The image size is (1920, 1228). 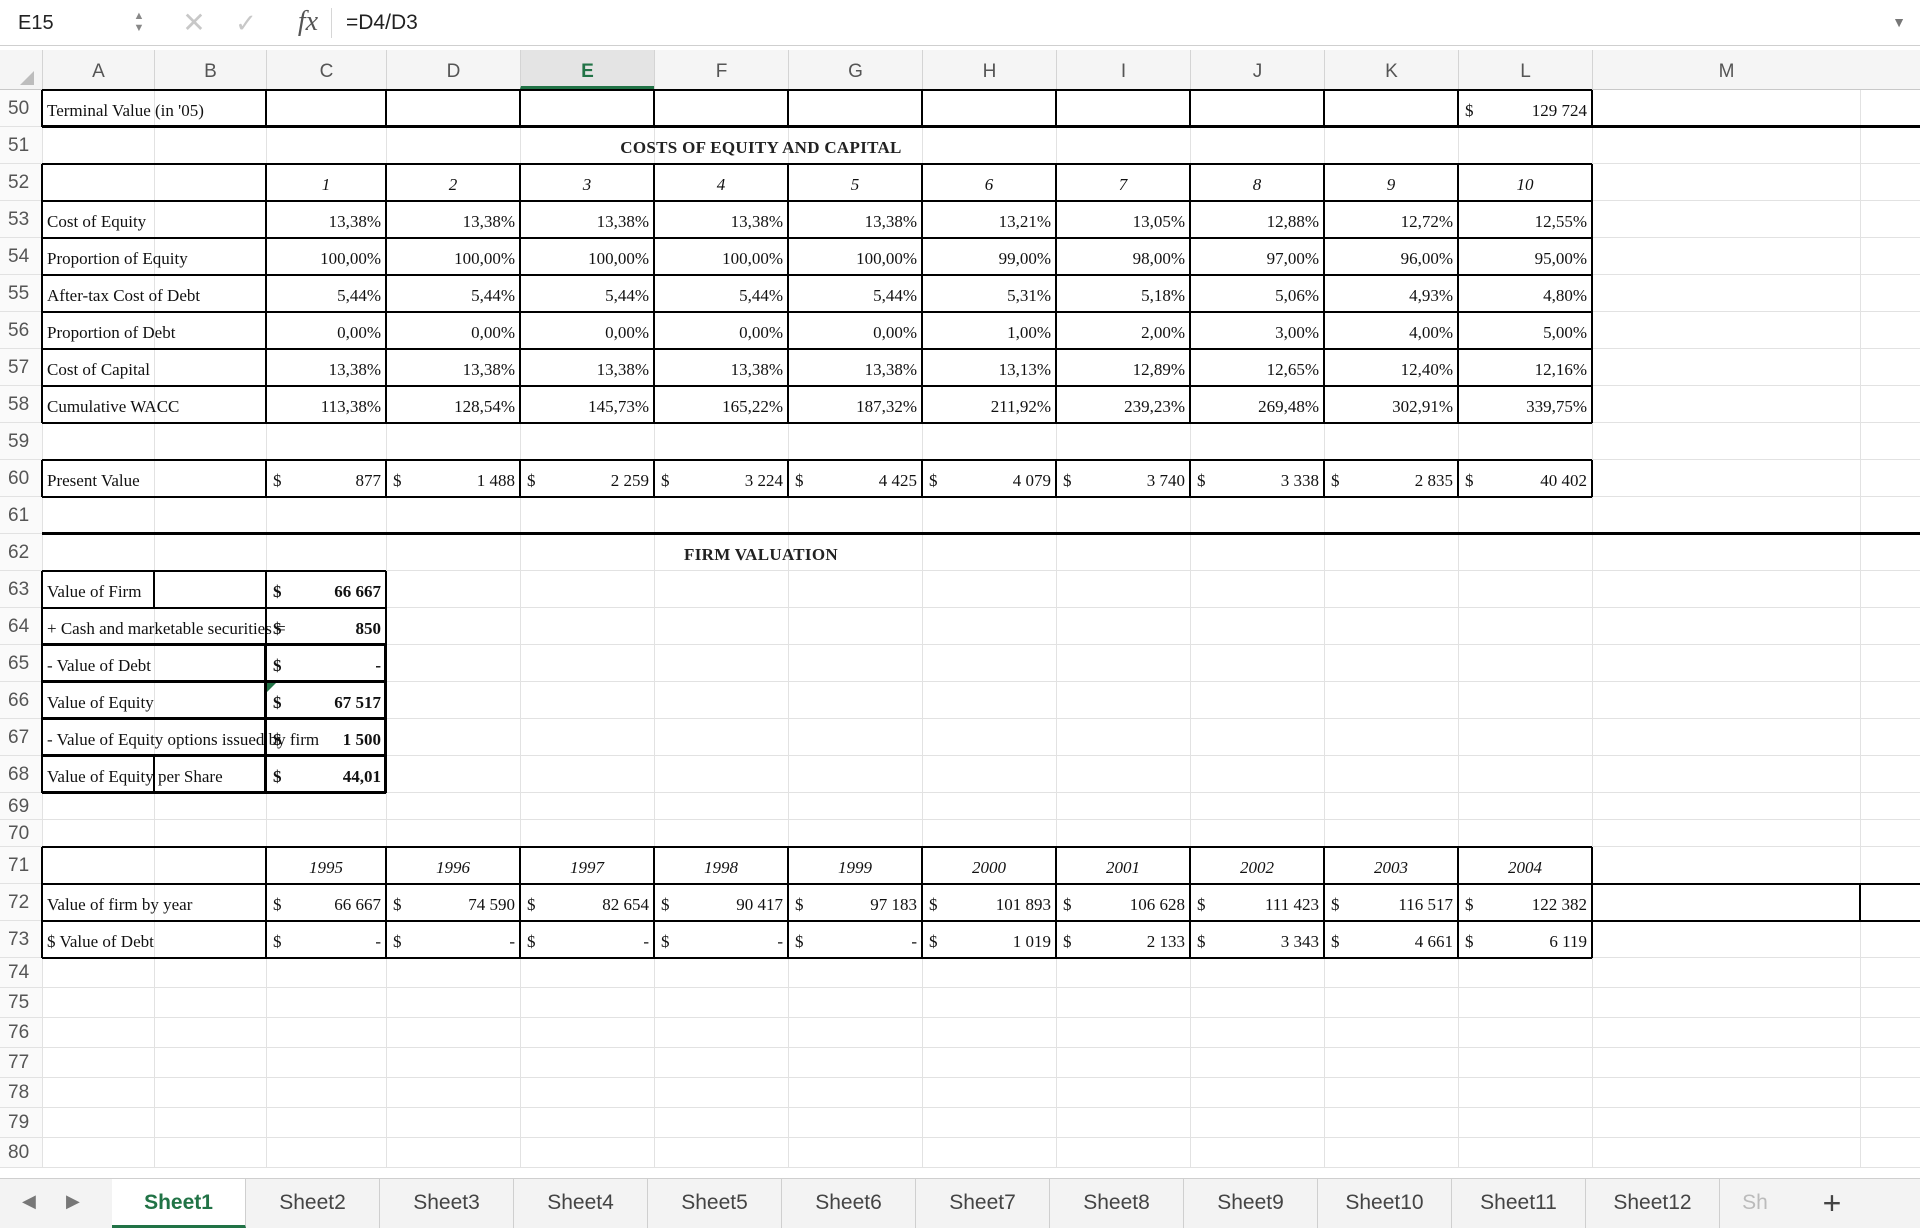 I want to click on cell-value: 128,54%, so click(x=453, y=404).